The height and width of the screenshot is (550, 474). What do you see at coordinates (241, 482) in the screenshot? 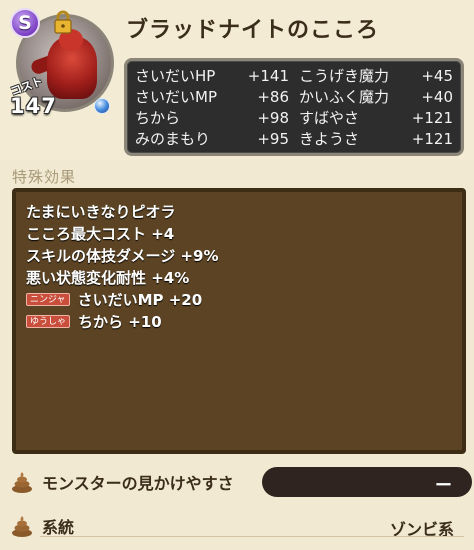
I see `visibility-row: モンスターの見かけやすさ ー` at bounding box center [241, 482].